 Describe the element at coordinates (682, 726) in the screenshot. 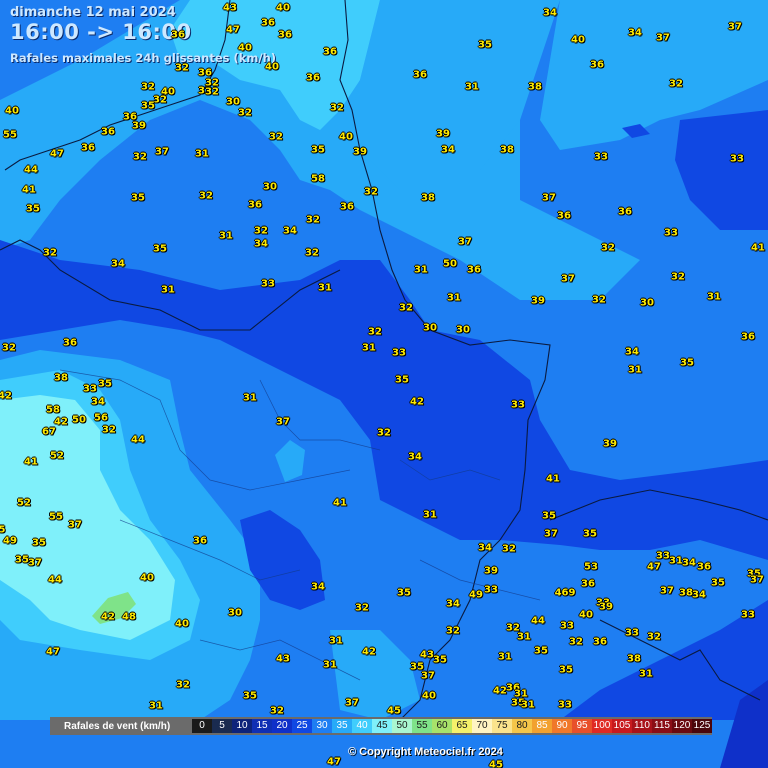

I see `legend-swatch: 120` at that location.